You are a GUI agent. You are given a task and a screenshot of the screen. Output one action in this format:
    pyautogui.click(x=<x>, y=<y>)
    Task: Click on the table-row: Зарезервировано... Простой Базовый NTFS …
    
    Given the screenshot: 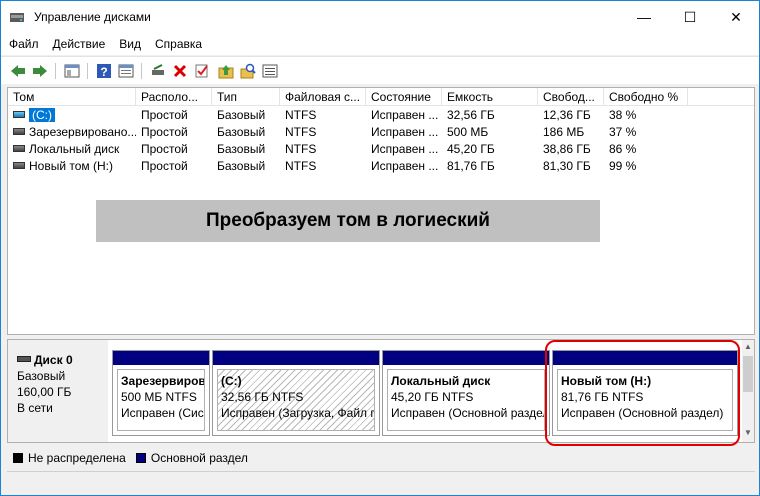 What is the action you would take?
    pyautogui.click(x=381, y=132)
    